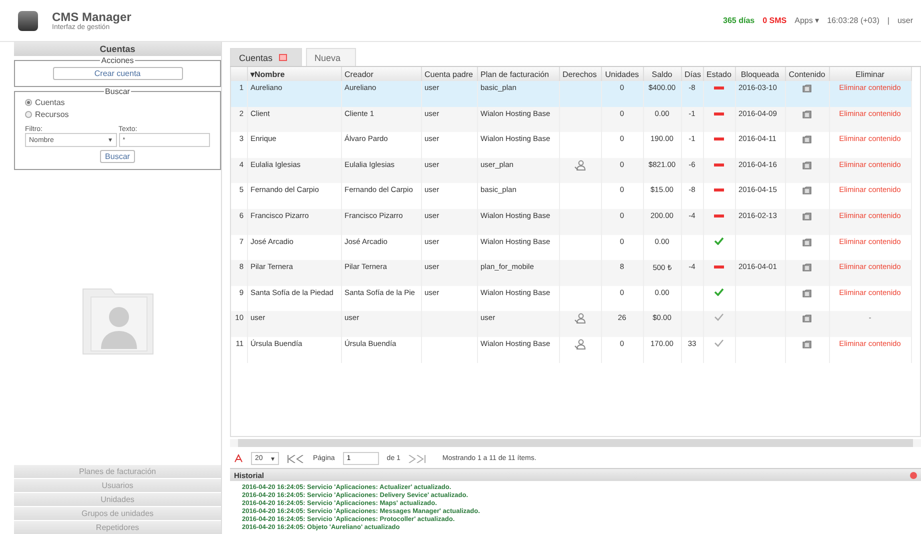 The width and height of the screenshot is (921, 534). I want to click on user-menu: user, so click(905, 20).